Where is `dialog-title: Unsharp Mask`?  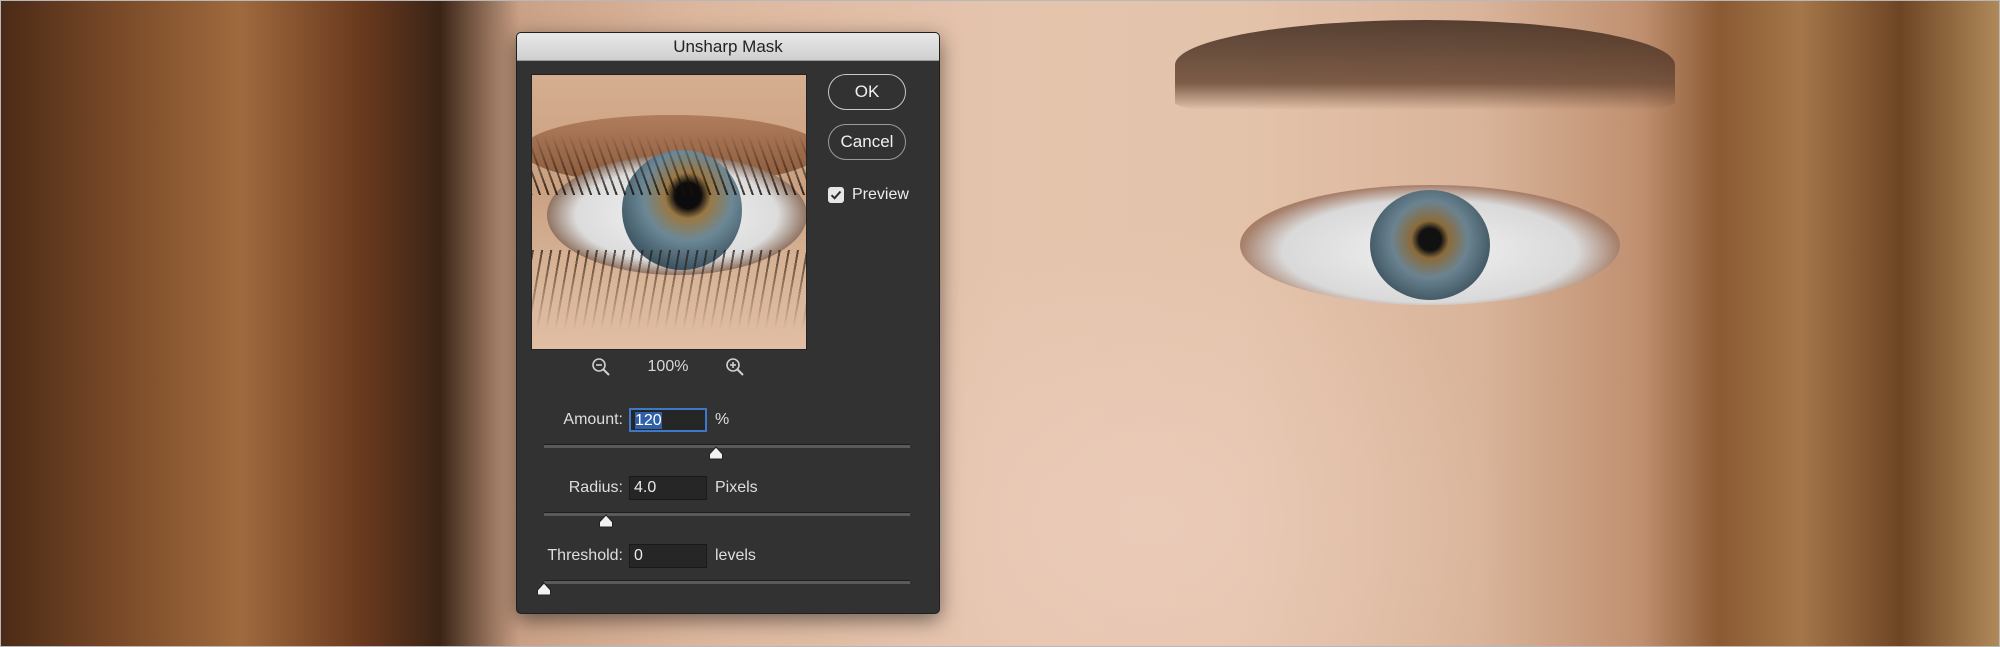
dialog-title: Unsharp Mask is located at coordinates (728, 46).